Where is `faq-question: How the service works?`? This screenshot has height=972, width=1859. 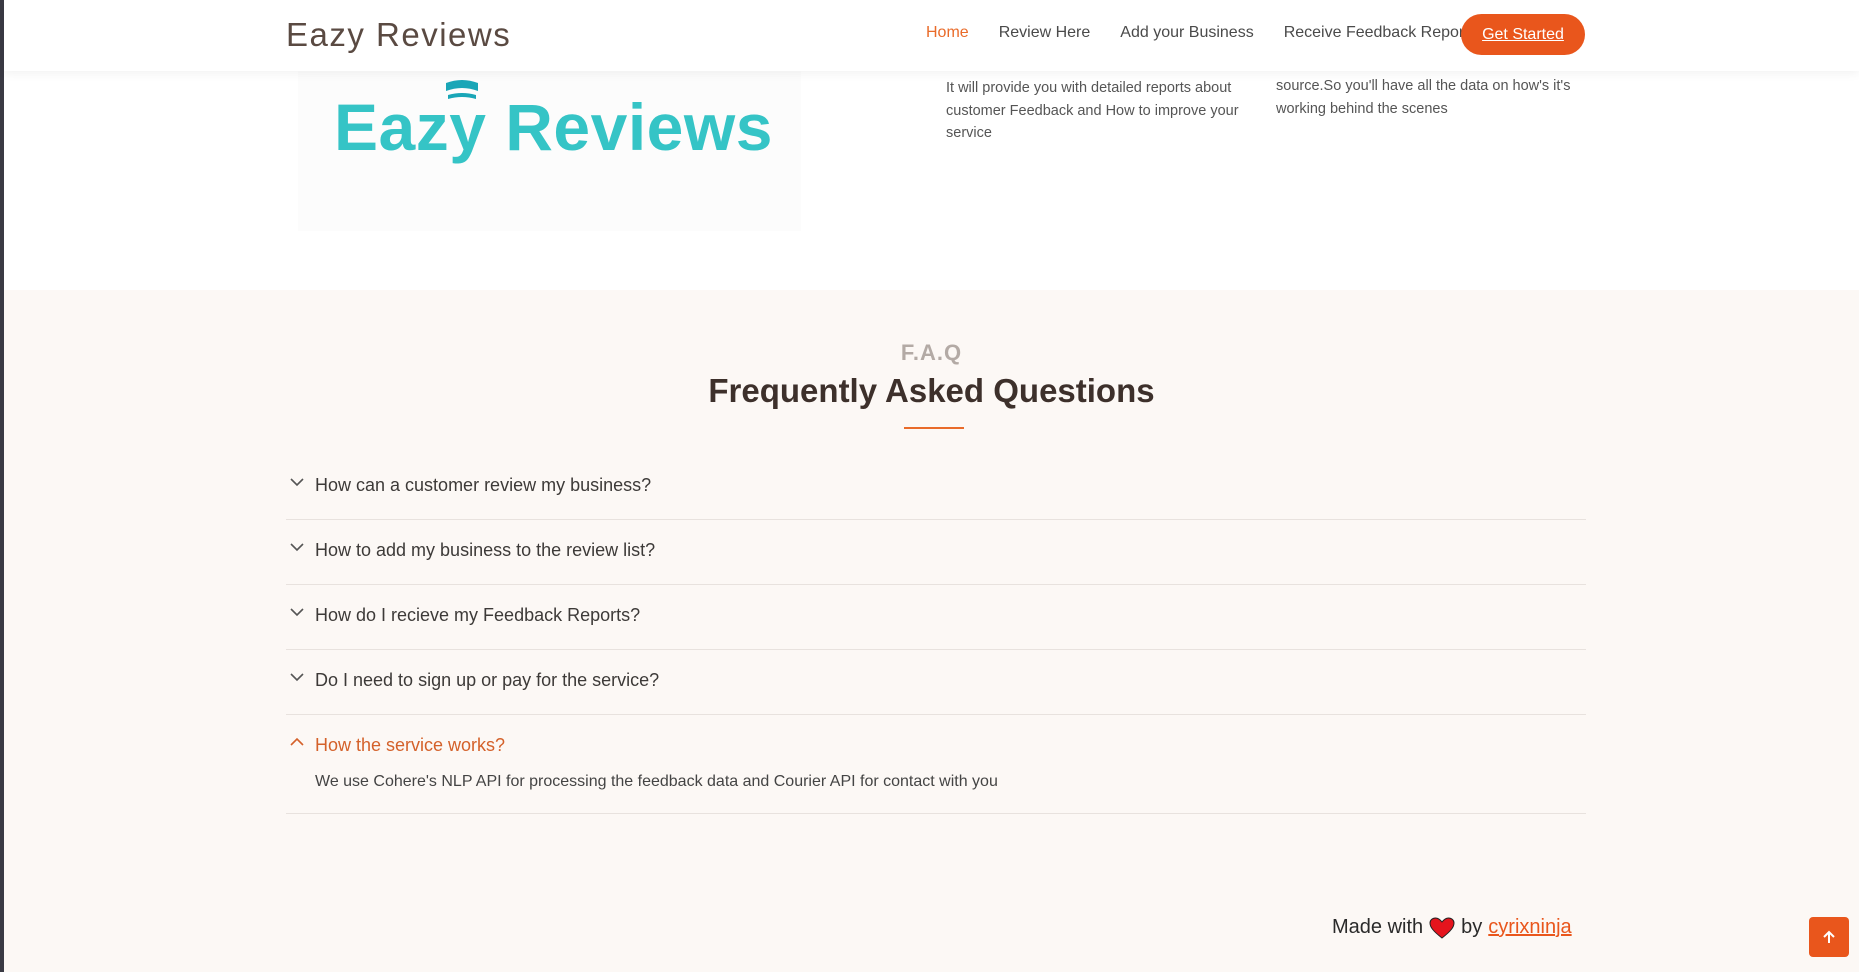
faq-question: How the service works? is located at coordinates (410, 745).